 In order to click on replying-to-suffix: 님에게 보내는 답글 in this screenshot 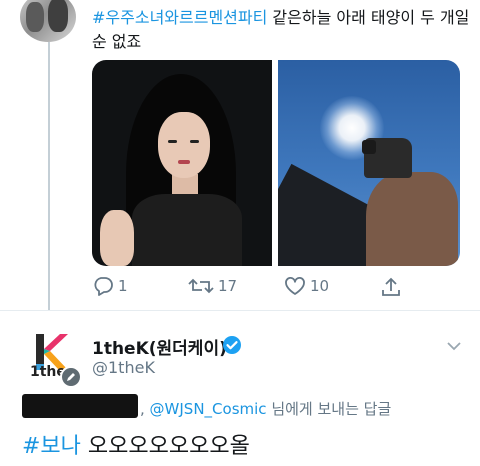, I will do `click(329, 409)`.